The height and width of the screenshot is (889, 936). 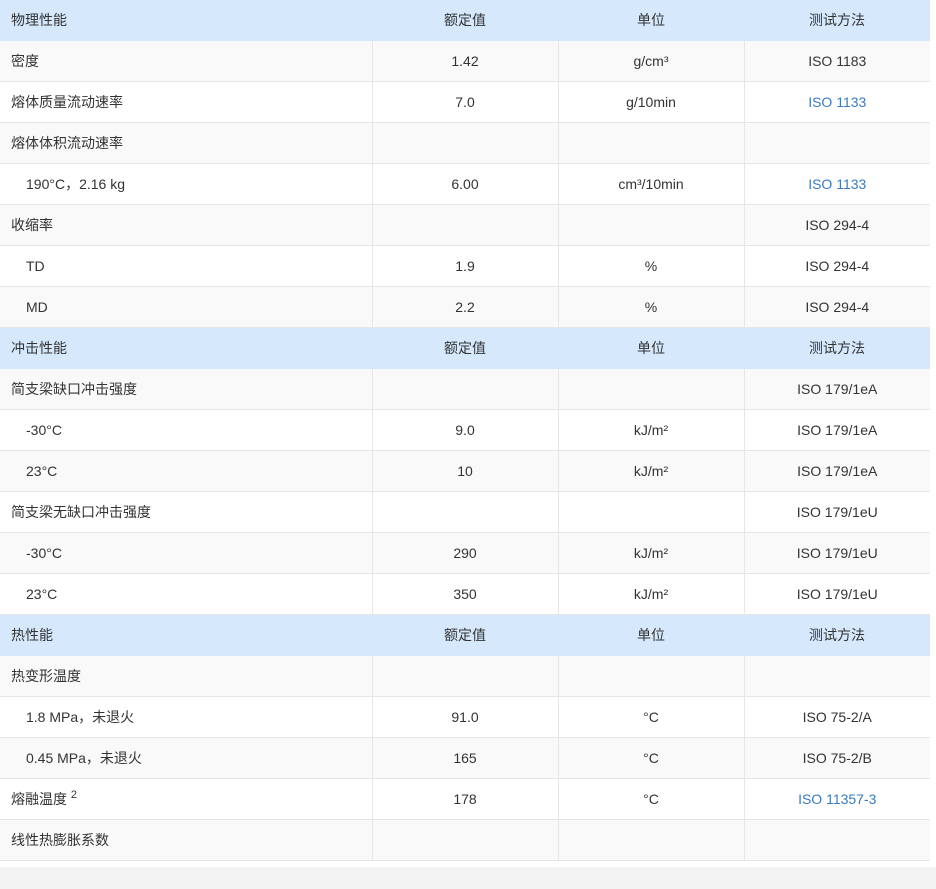 What do you see at coordinates (186, 471) in the screenshot?
I see `property-name-cell: 23°C` at bounding box center [186, 471].